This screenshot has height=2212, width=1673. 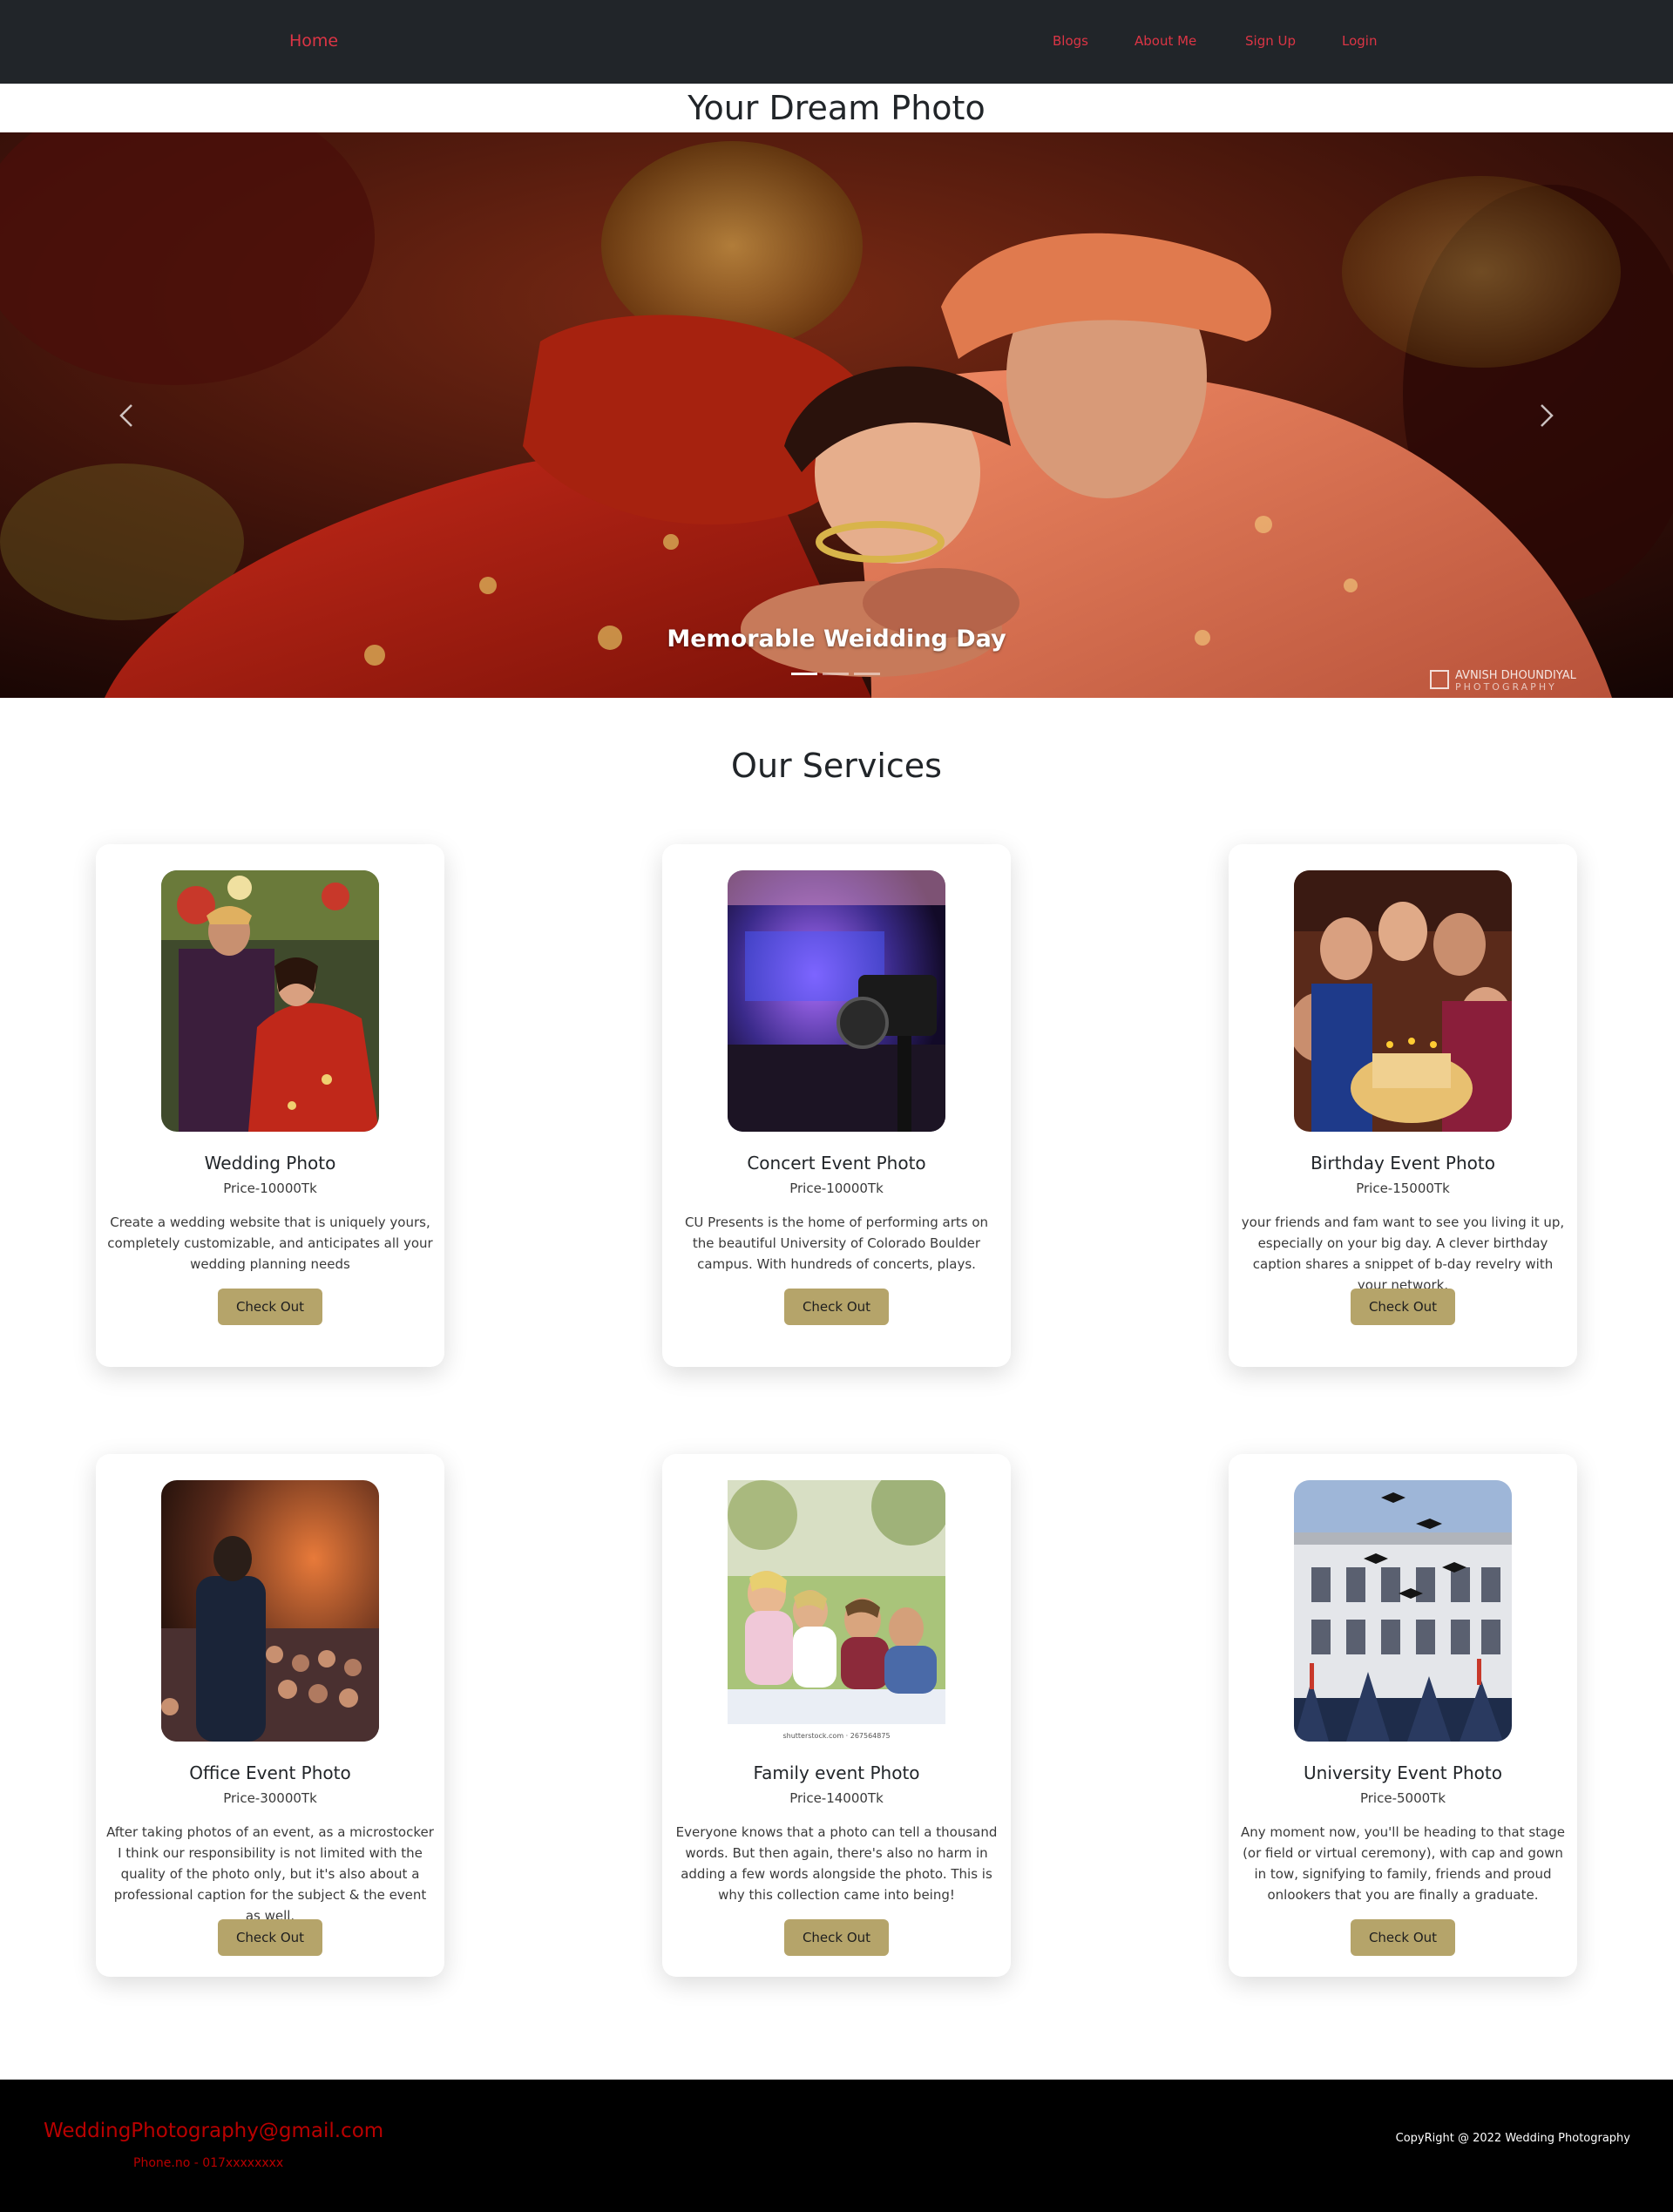 I want to click on service-card-title: Office Event Photo, so click(x=270, y=1772).